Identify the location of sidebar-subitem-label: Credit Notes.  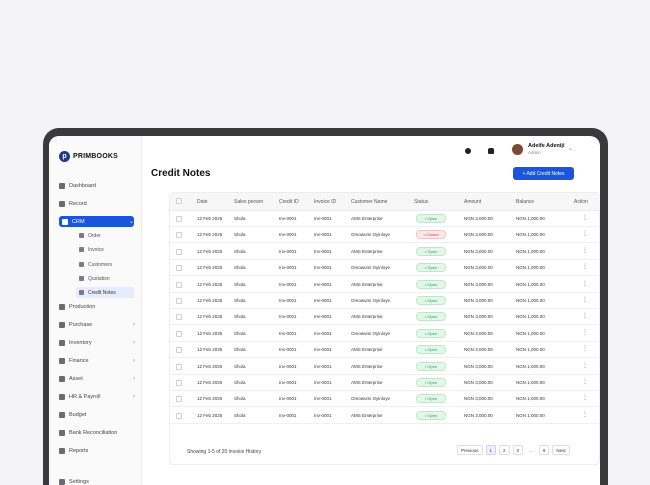
(102, 292).